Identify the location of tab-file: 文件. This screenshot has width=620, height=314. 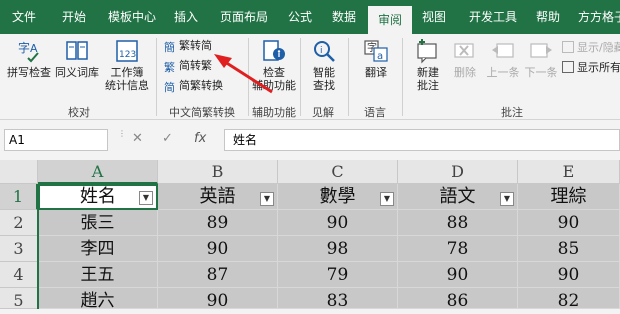
(24, 17).